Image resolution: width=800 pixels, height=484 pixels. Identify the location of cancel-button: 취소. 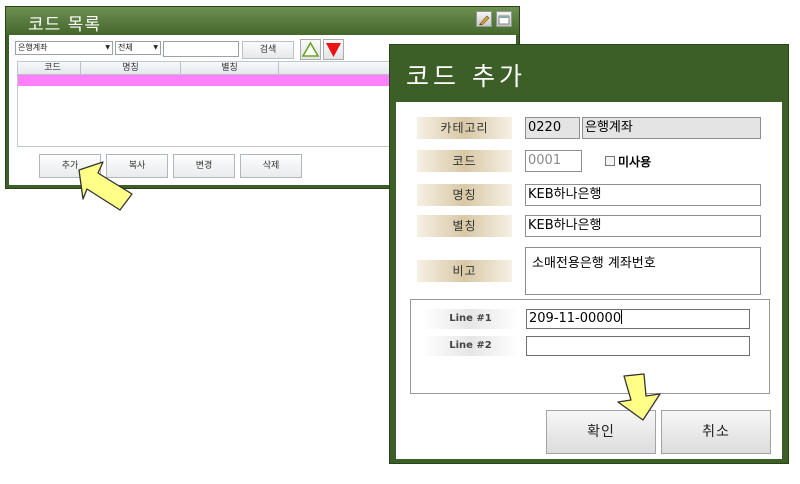
(716, 432).